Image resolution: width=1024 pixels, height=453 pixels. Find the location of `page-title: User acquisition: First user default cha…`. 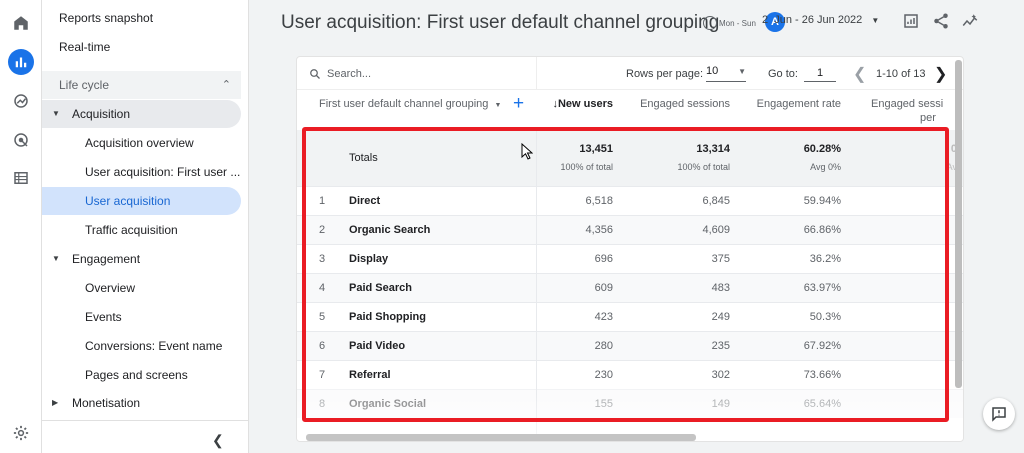

page-title: User acquisition: First user default cha… is located at coordinates (500, 22).